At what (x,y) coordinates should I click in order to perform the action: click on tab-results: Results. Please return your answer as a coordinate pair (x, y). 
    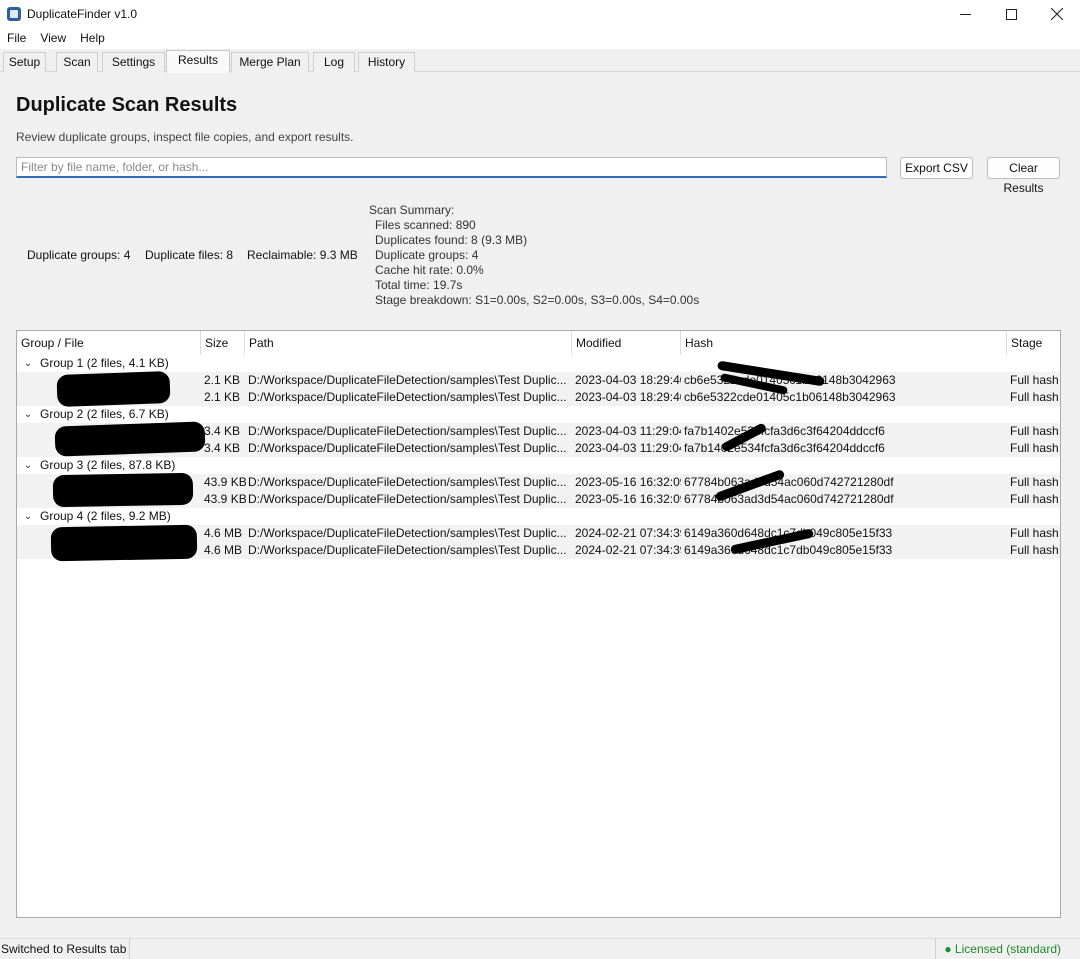
    Looking at the image, I should click on (198, 61).